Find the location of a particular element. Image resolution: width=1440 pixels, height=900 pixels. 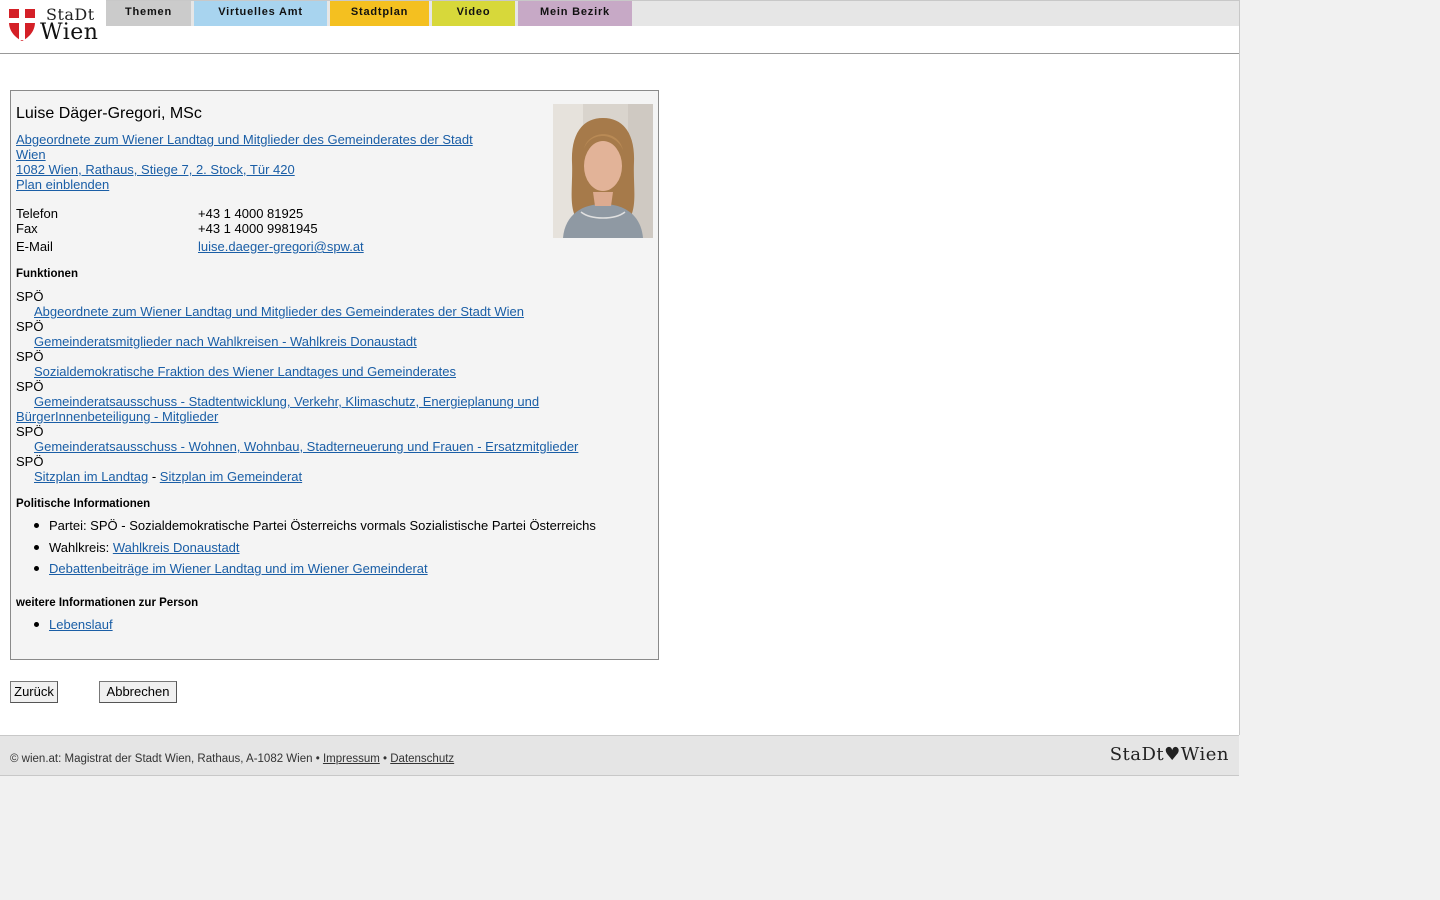

function-link-continued: BürgerInnenbeteiligung - Mitglieder is located at coordinates (117, 416).